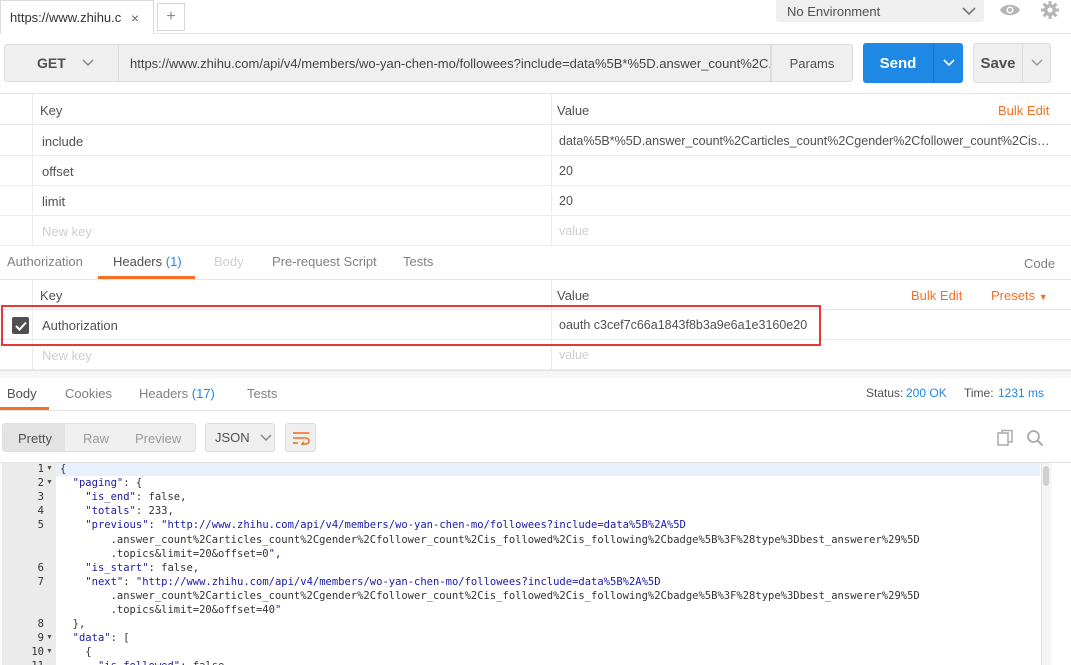 Image resolution: width=1071 pixels, height=665 pixels. What do you see at coordinates (51, 110) in the screenshot?
I see `params-key-header: Key` at bounding box center [51, 110].